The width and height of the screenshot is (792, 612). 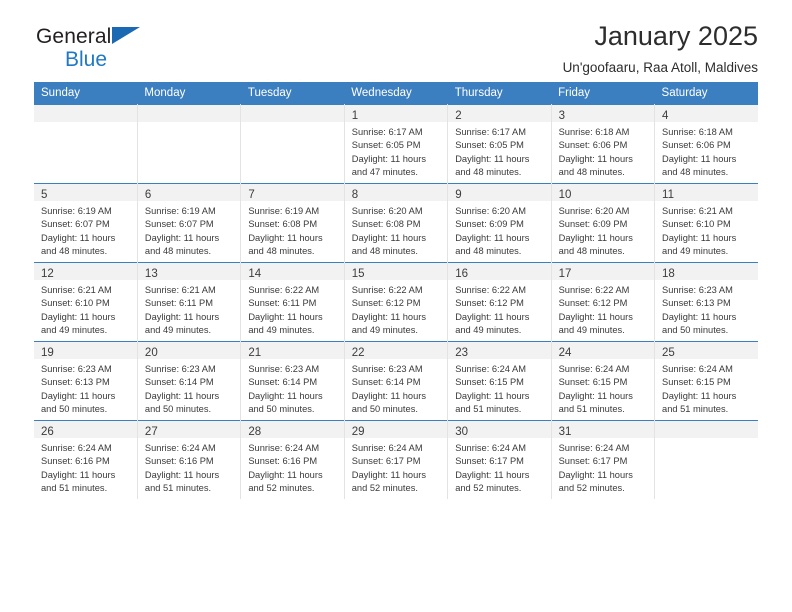 What do you see at coordinates (281, 329) in the screenshot?
I see `daylight-text-line2: and 49 minutes.` at bounding box center [281, 329].